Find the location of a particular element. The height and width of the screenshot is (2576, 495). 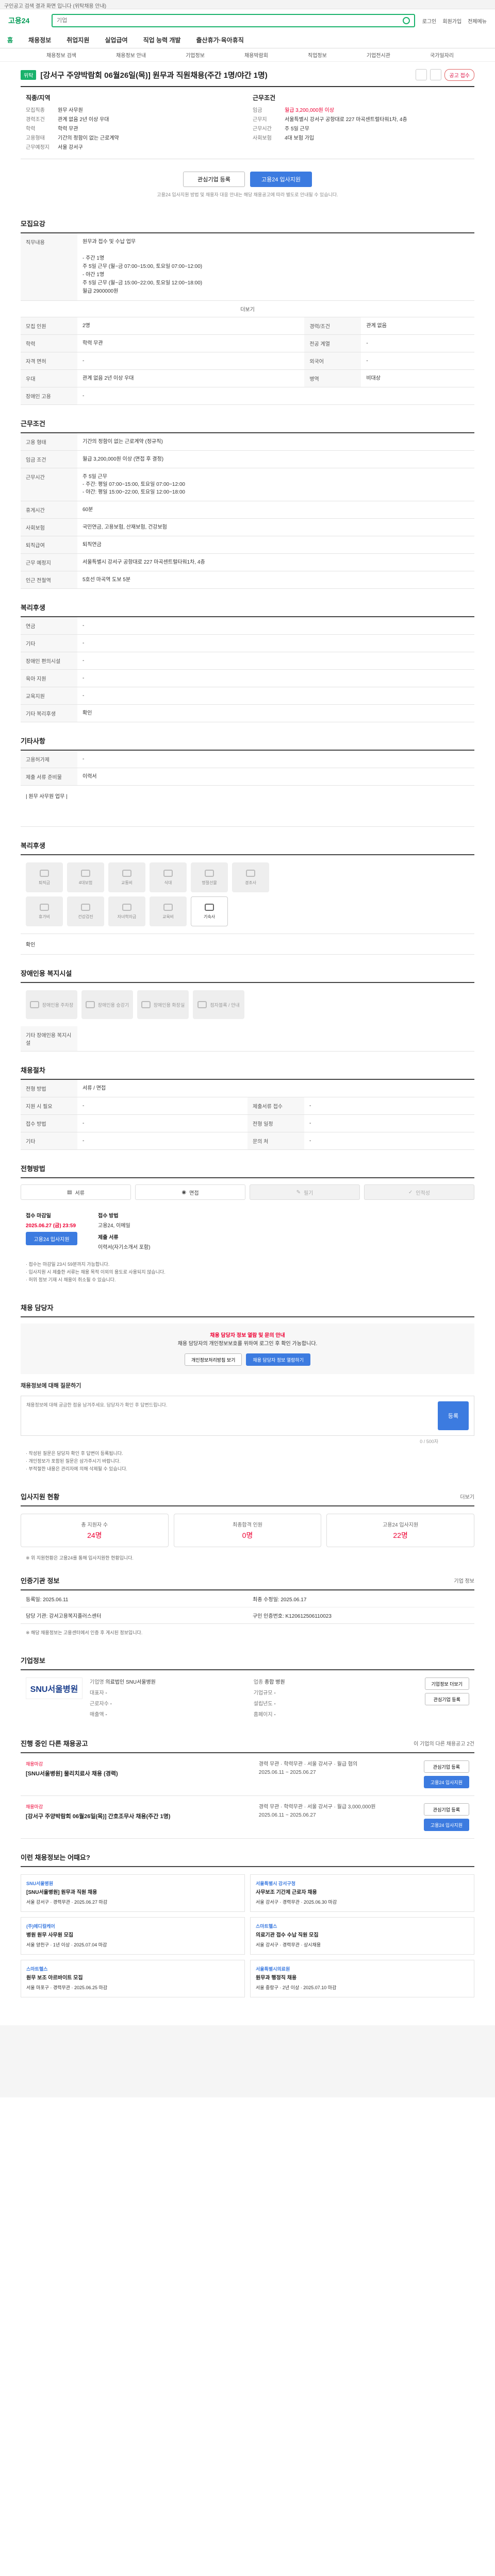

section-title: 입사지원 현황 is located at coordinates (40, 1497).